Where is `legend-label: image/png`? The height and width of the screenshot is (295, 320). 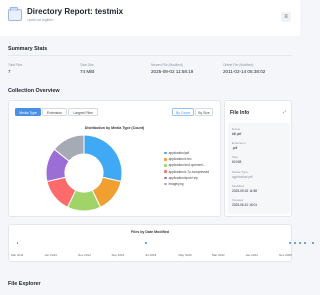 legend-label: image/png is located at coordinates (176, 184).